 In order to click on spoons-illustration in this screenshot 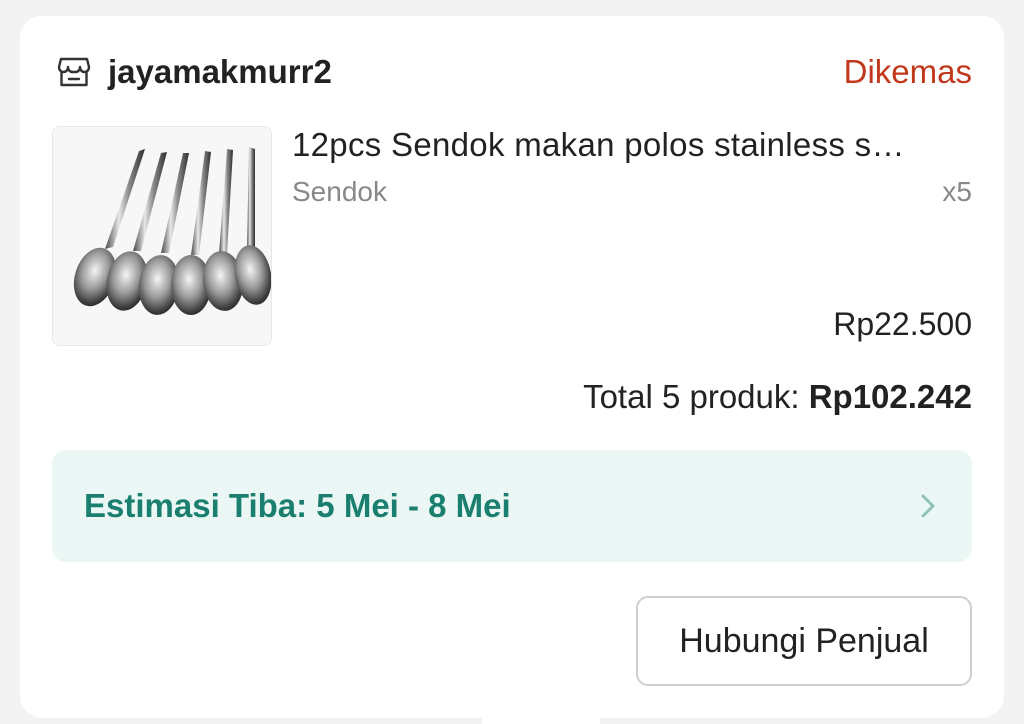, I will do `click(162, 236)`.